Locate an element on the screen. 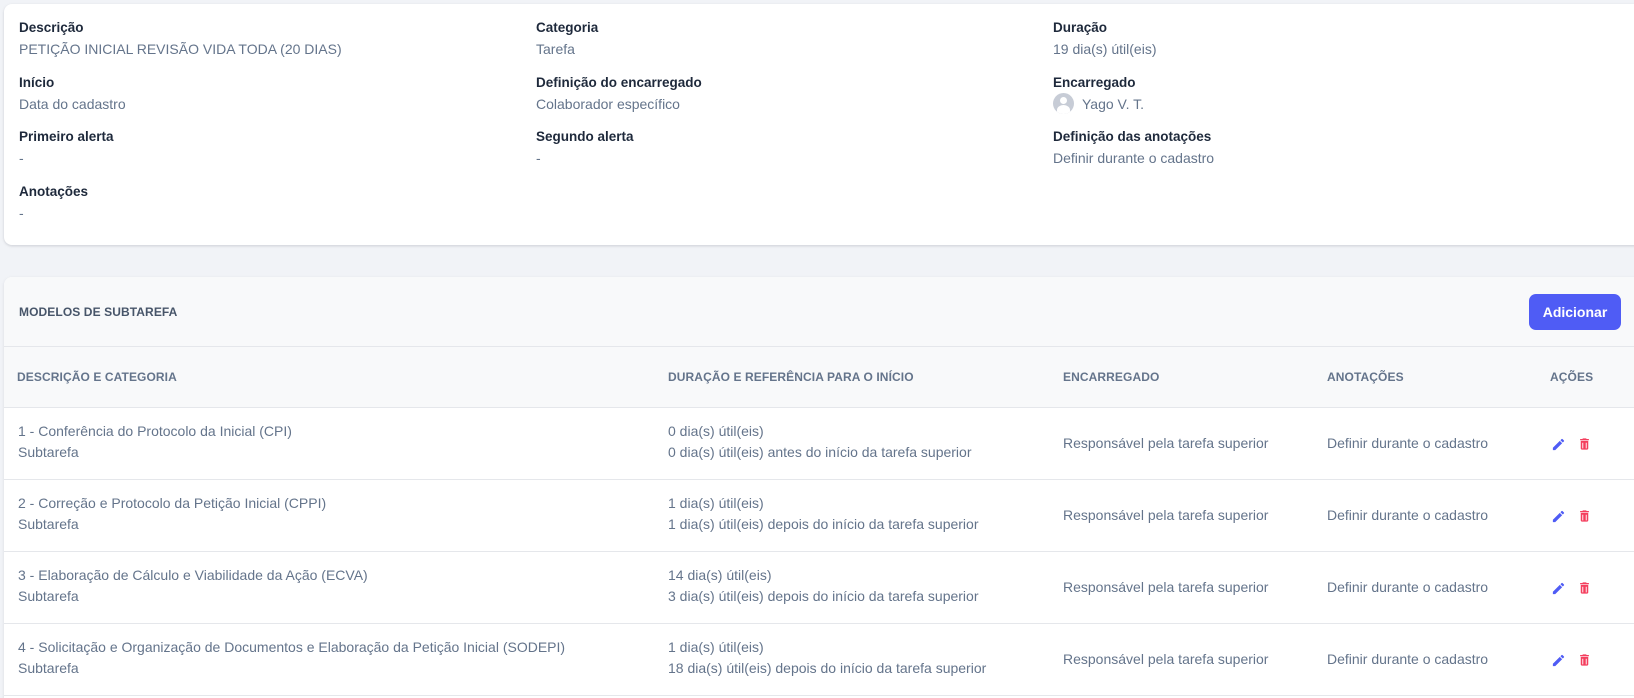 The height and width of the screenshot is (698, 1634). column-header-anotacoes: ANOTAÇÕES is located at coordinates (1365, 377).